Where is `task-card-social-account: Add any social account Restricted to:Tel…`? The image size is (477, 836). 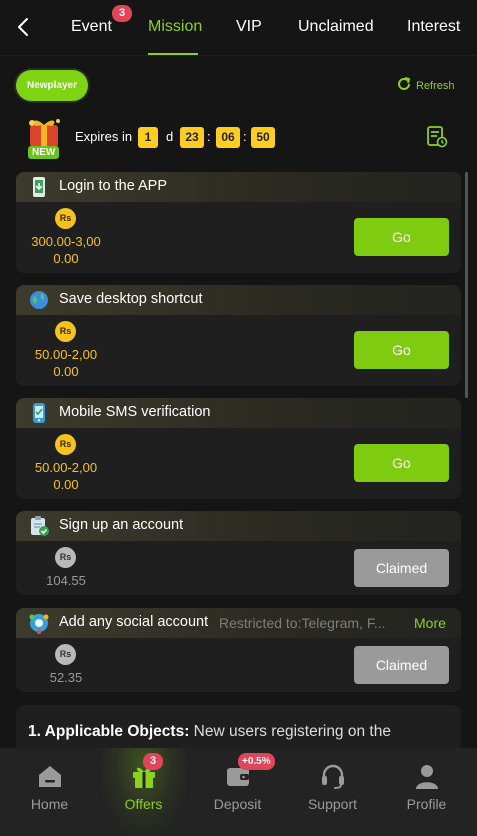 task-card-social-account: Add any social account Restricted to:Tel… is located at coordinates (238, 650).